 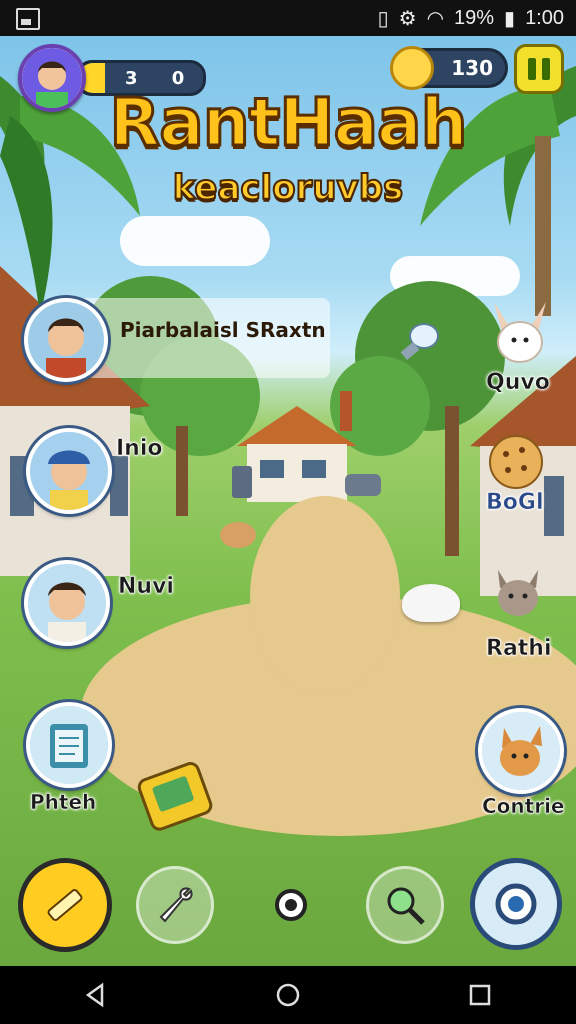 I want to click on coin-value: 130, so click(x=472, y=68).